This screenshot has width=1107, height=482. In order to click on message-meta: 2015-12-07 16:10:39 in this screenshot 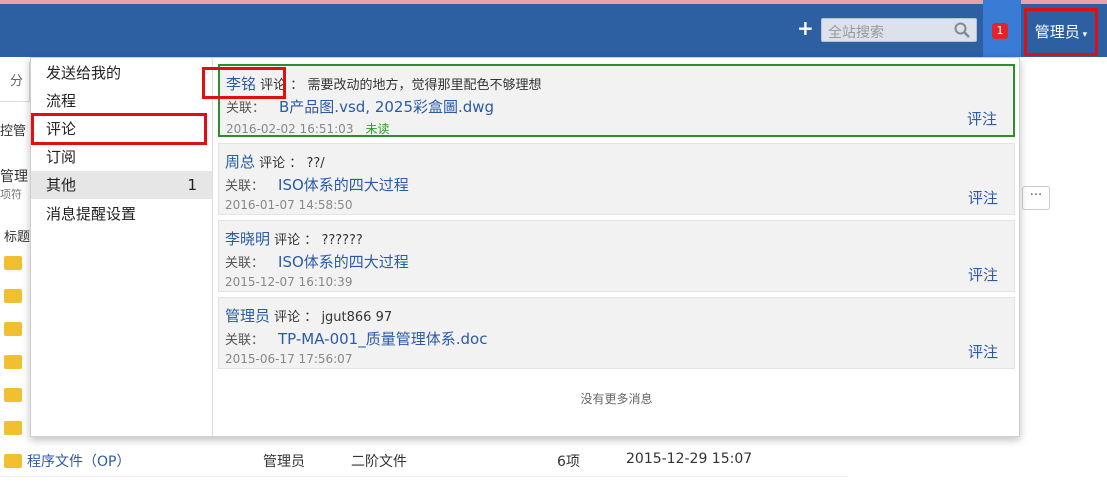, I will do `click(288, 282)`.